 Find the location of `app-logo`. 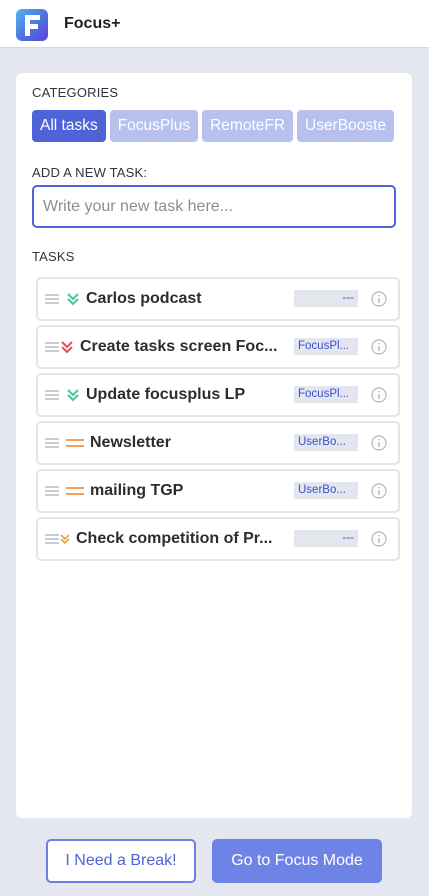

app-logo is located at coordinates (32, 25).